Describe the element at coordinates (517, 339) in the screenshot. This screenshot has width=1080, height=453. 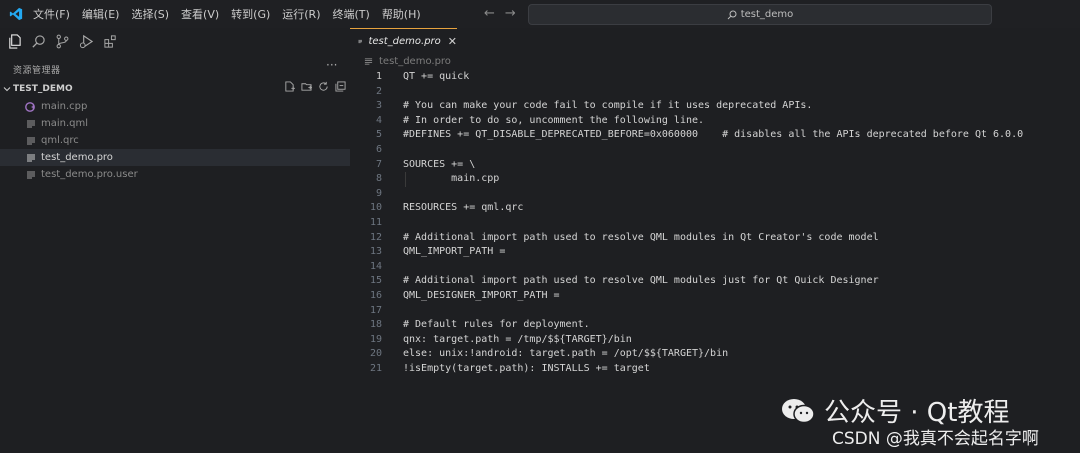
I see `code-text: qnx: target.path = /tmp/$${TARGET}/bin` at that location.